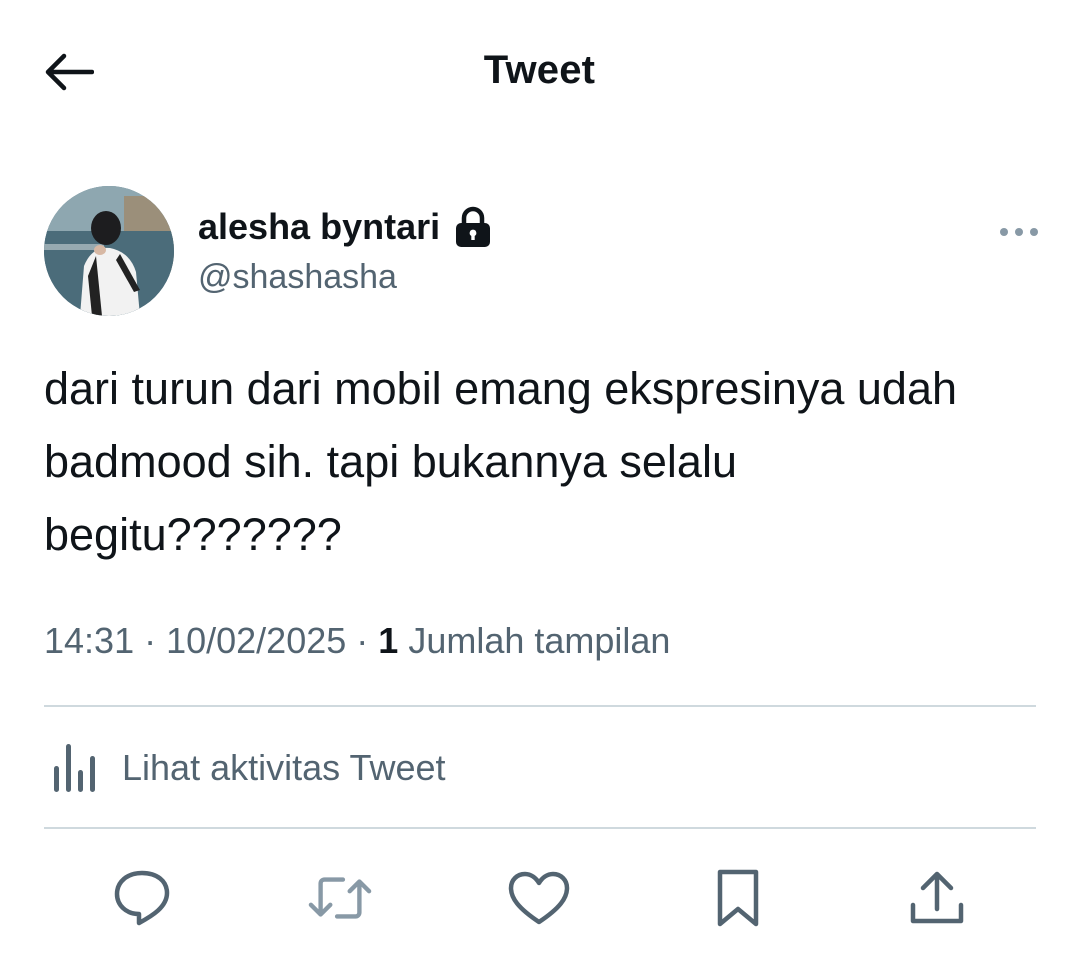 Image resolution: width=1079 pixels, height=953 pixels. What do you see at coordinates (388, 640) in the screenshot?
I see `views-count: 1` at bounding box center [388, 640].